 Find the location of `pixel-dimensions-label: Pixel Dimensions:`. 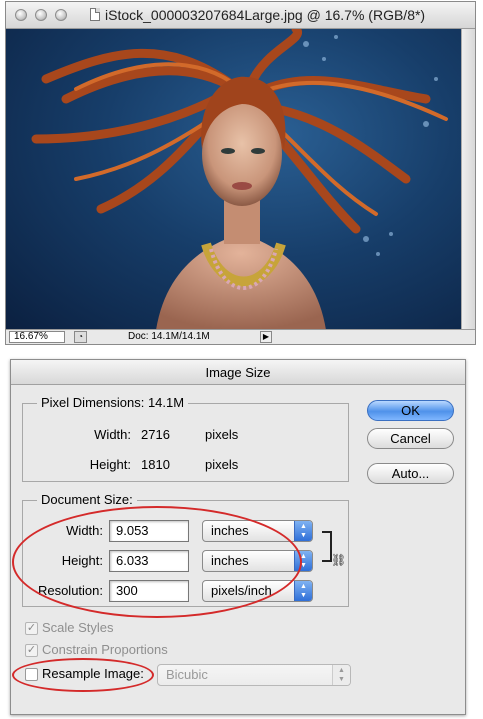

pixel-dimensions-label: Pixel Dimensions: is located at coordinates (93, 402).